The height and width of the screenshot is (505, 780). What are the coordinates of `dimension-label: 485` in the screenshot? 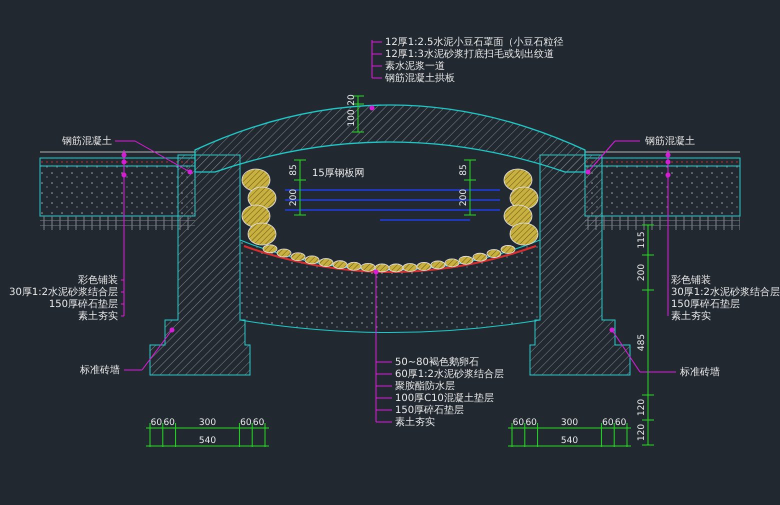 It's located at (642, 343).